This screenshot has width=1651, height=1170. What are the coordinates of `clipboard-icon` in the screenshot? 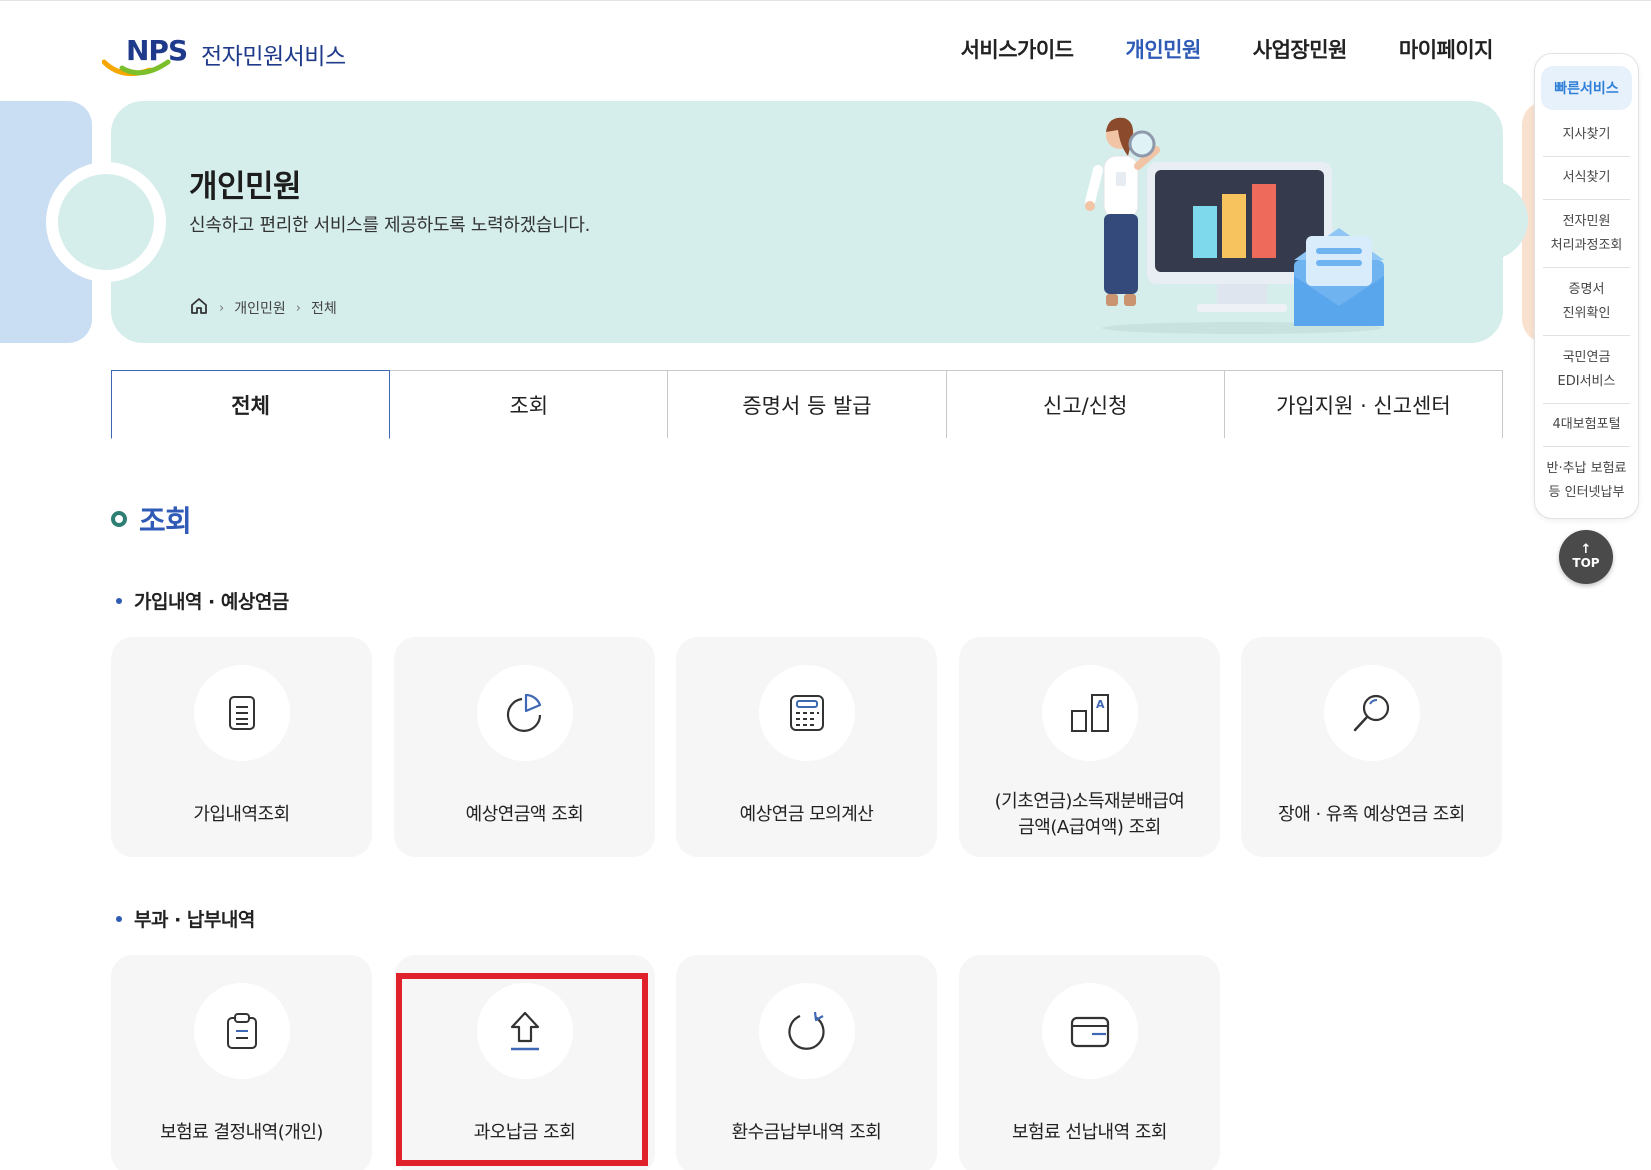 It's located at (242, 1031).